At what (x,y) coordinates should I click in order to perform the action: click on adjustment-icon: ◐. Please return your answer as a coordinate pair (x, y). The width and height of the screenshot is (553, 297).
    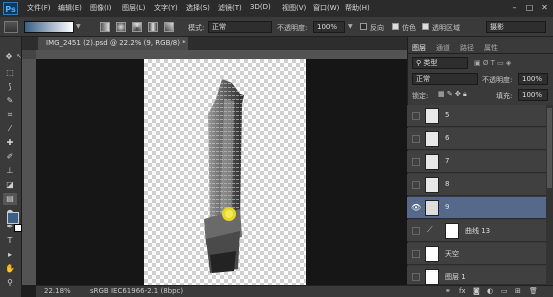
    Looking at the image, I should click on (490, 291).